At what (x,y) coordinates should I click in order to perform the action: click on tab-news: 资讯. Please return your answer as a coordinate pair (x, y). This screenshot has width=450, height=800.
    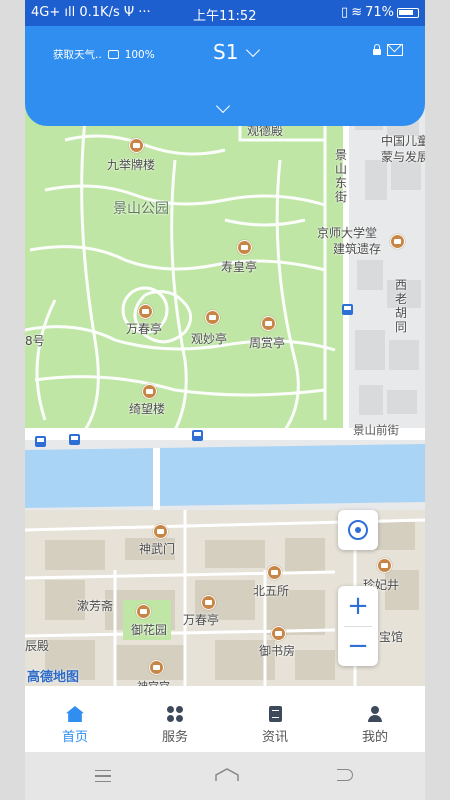
    Looking at the image, I should click on (275, 719).